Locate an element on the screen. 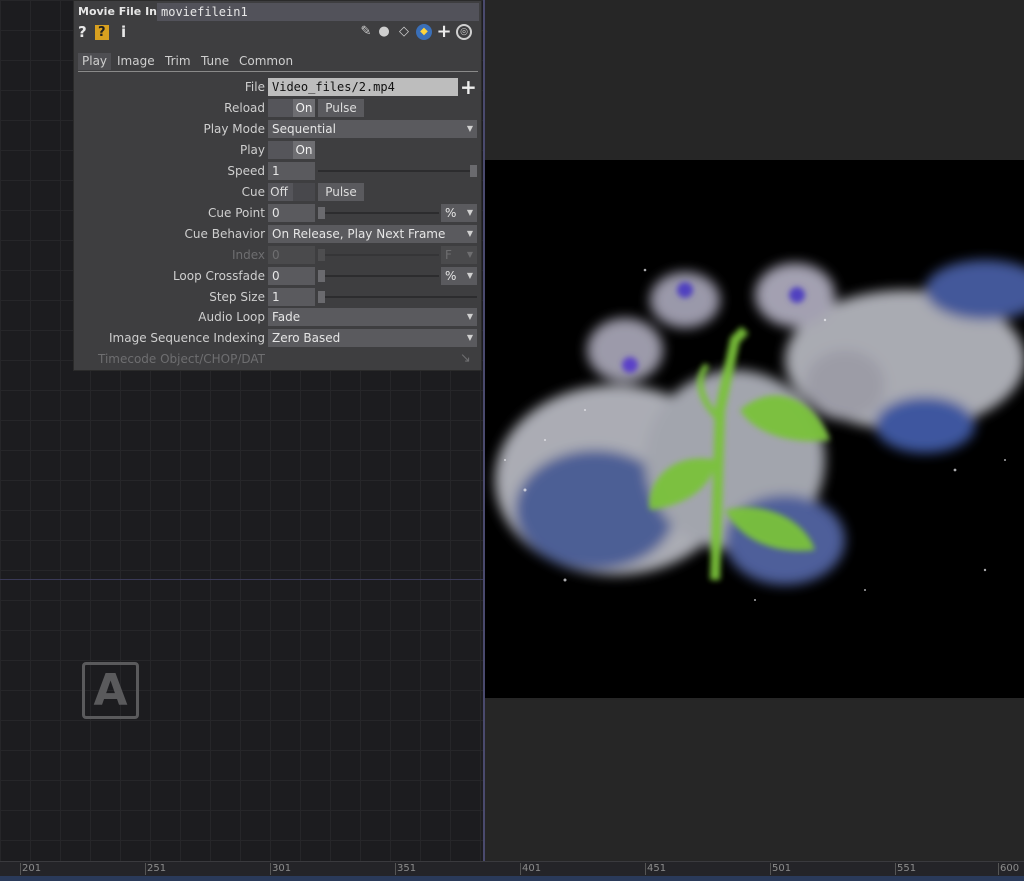  loop-crossfade-unit-menu: % is located at coordinates (459, 276).